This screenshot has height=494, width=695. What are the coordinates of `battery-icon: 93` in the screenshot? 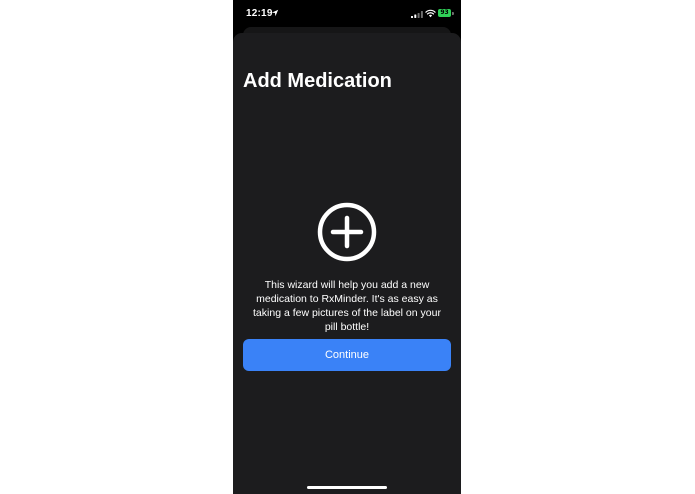 It's located at (446, 13).